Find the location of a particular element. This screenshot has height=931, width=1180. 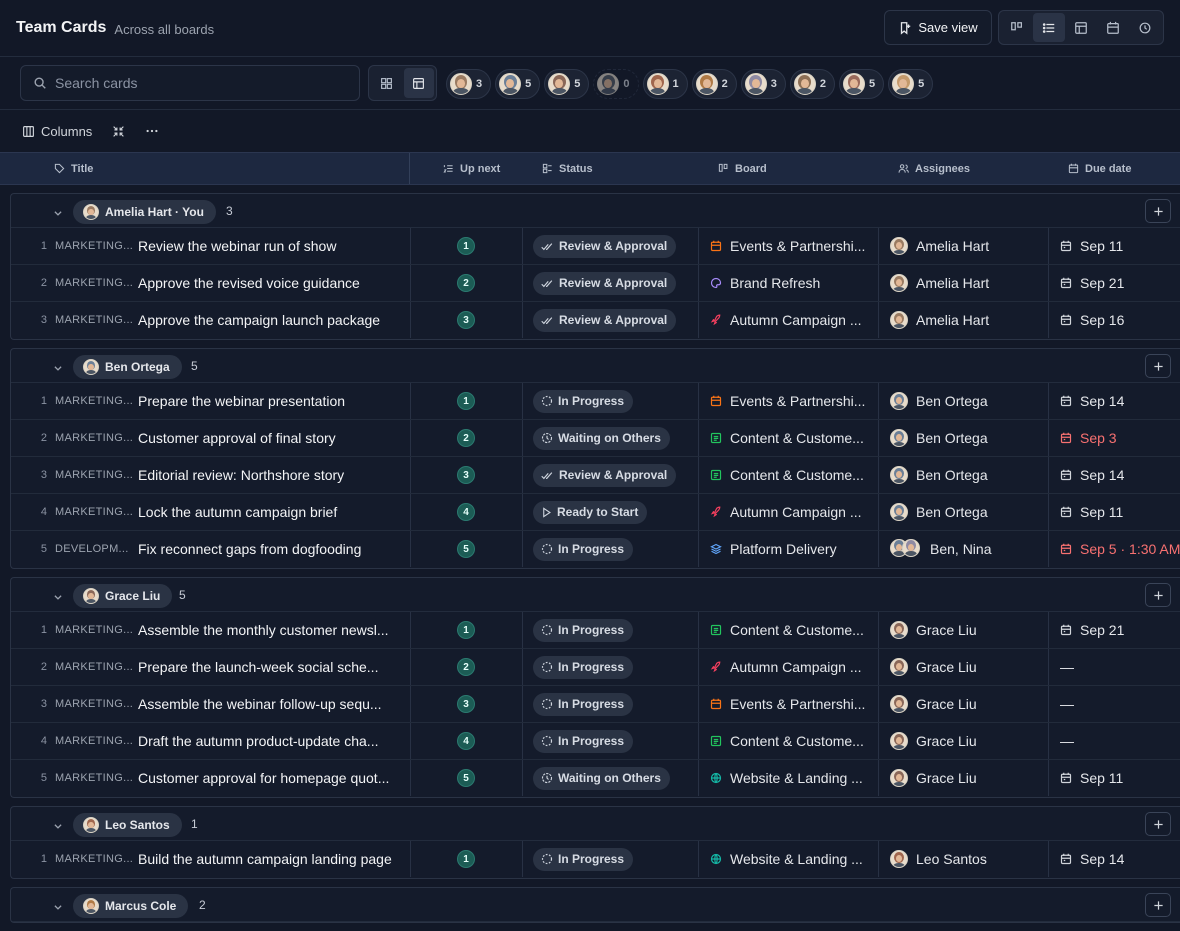

column-status: Status is located at coordinates (567, 168).